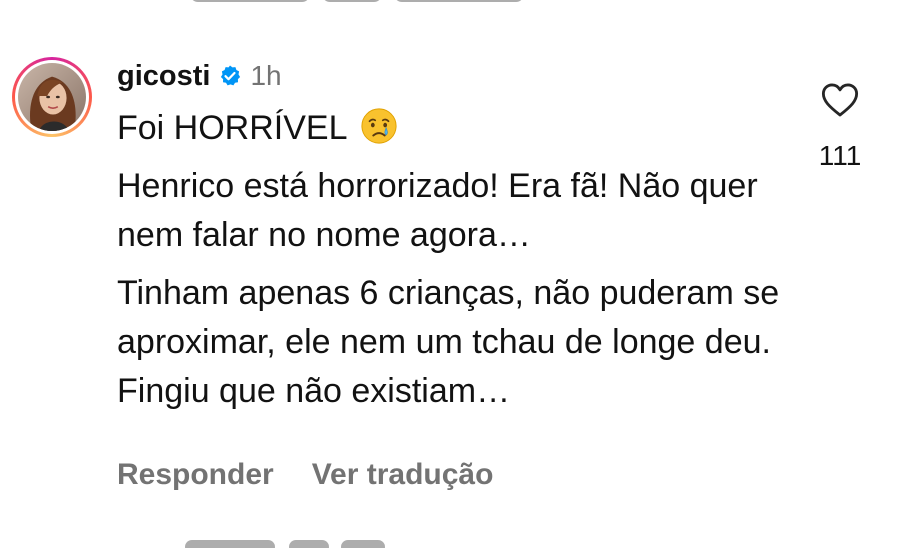 The height and width of the screenshot is (548, 900). What do you see at coordinates (403, 475) in the screenshot?
I see `see-translation-button: Ver tradução` at bounding box center [403, 475].